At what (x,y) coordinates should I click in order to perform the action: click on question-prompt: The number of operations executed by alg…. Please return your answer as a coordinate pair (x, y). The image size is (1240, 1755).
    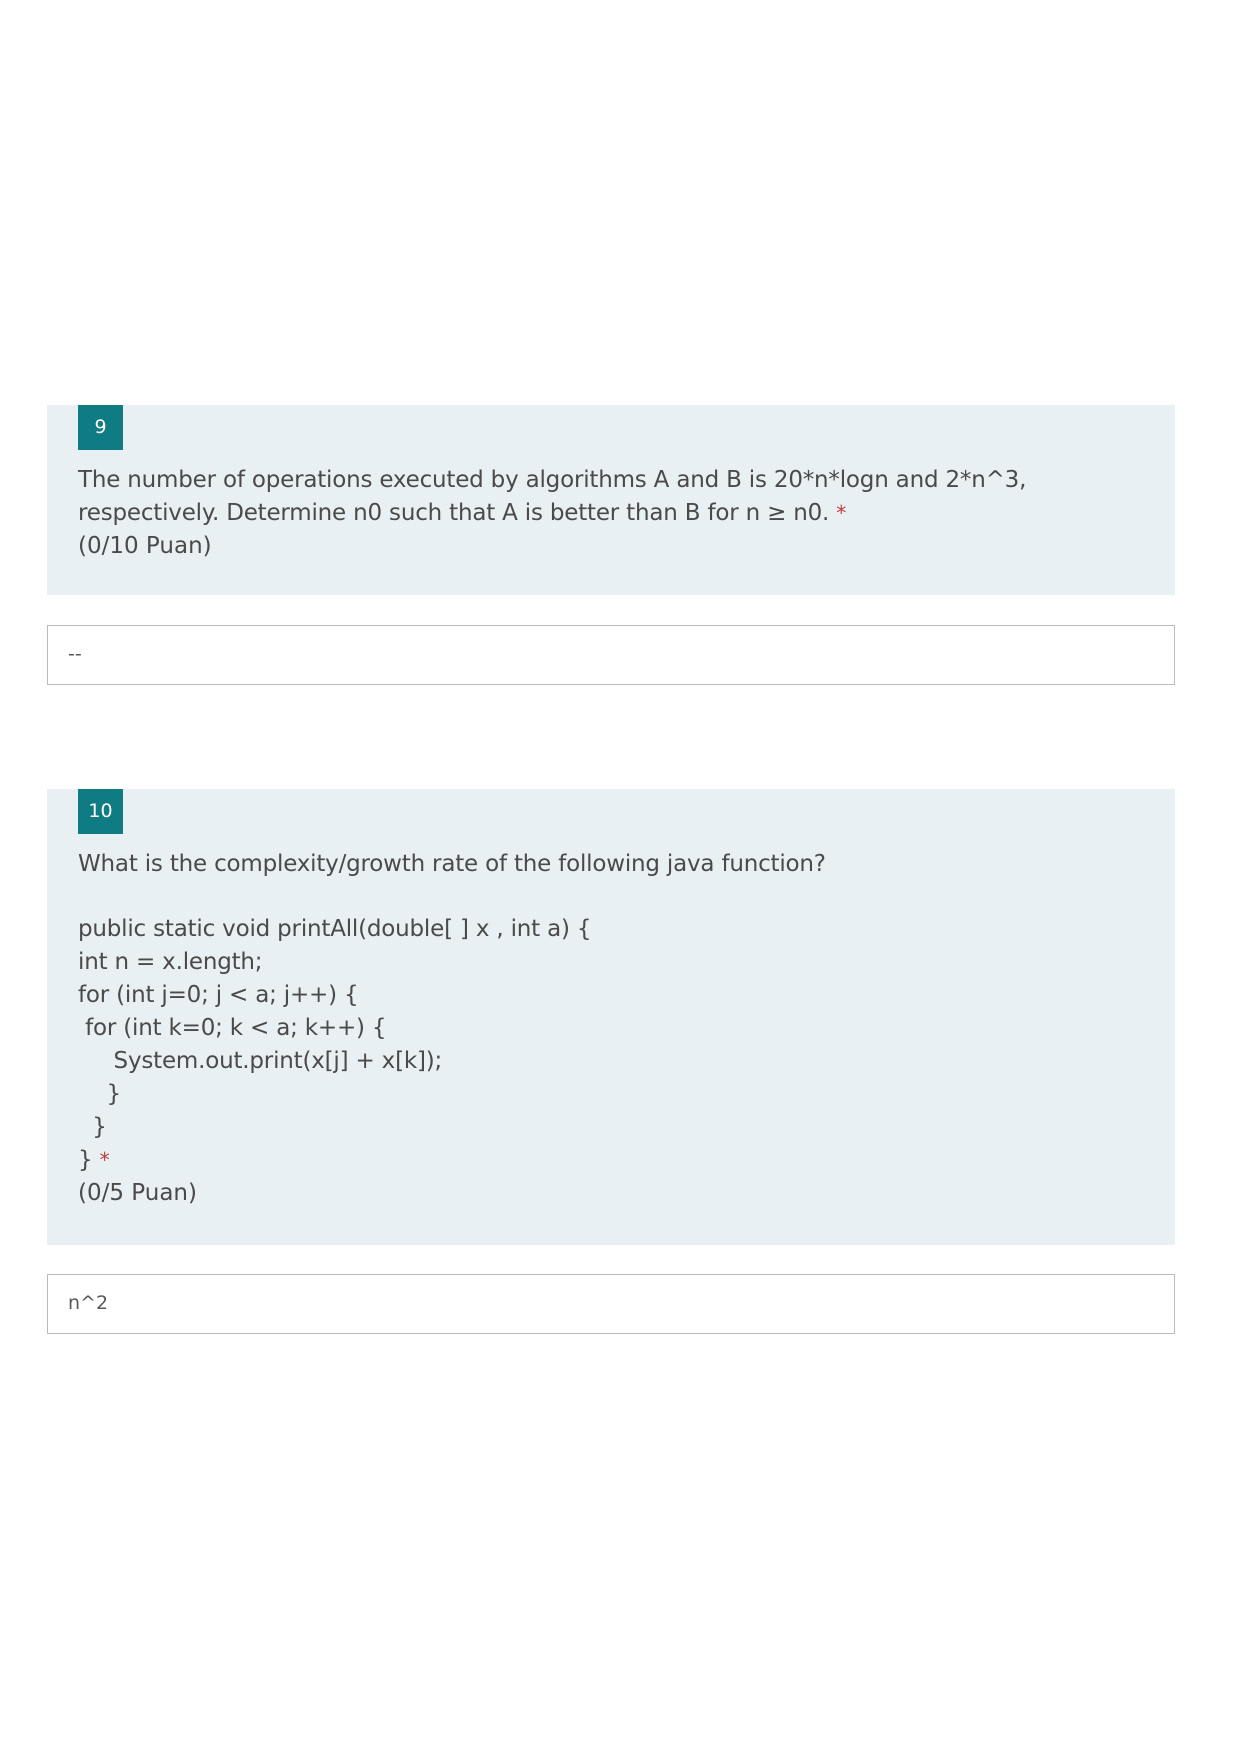
    Looking at the image, I should click on (552, 496).